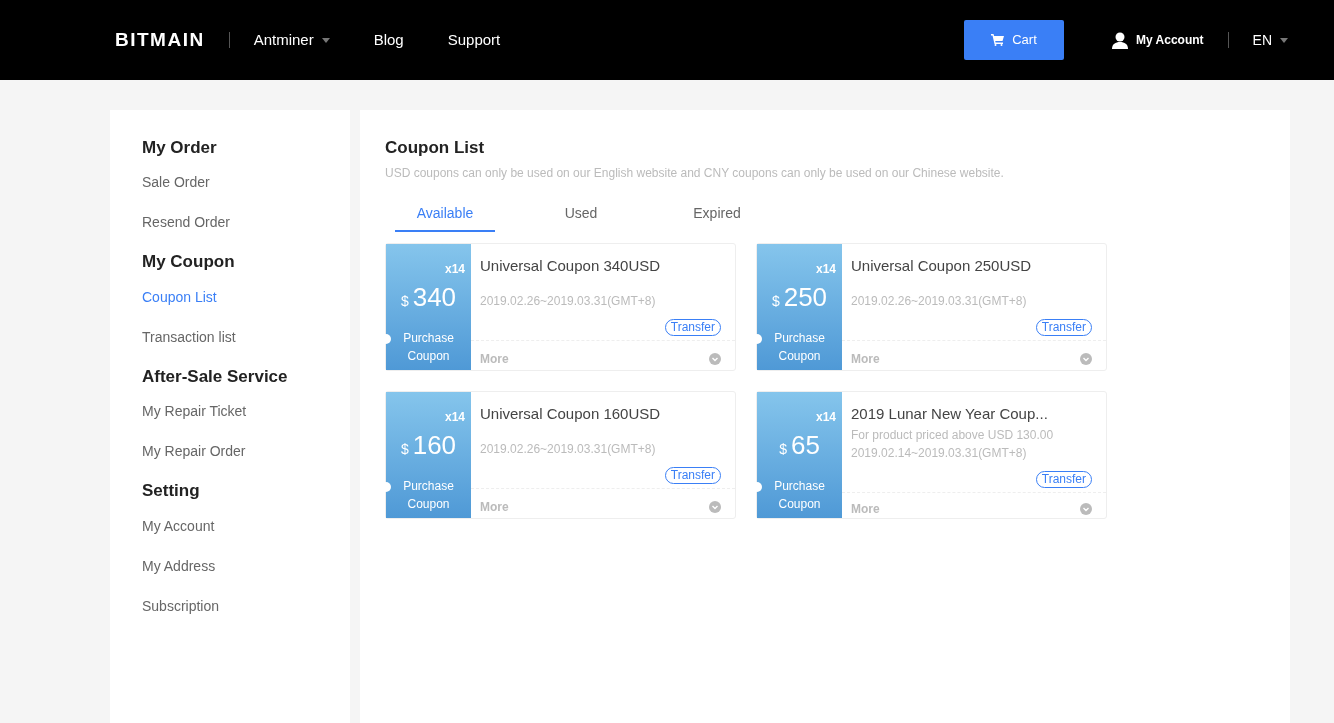 The image size is (1334, 723). Describe the element at coordinates (1120, 40) in the screenshot. I see `user-icon` at that location.